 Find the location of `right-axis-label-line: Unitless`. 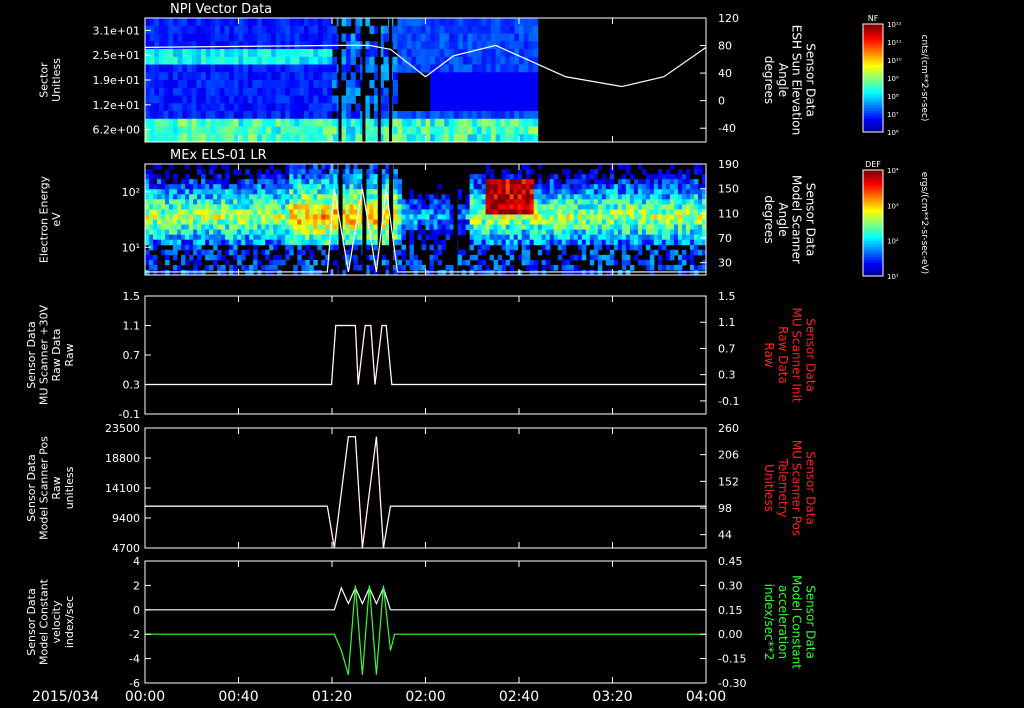

right-axis-label-line: Unitless is located at coordinates (769, 488).